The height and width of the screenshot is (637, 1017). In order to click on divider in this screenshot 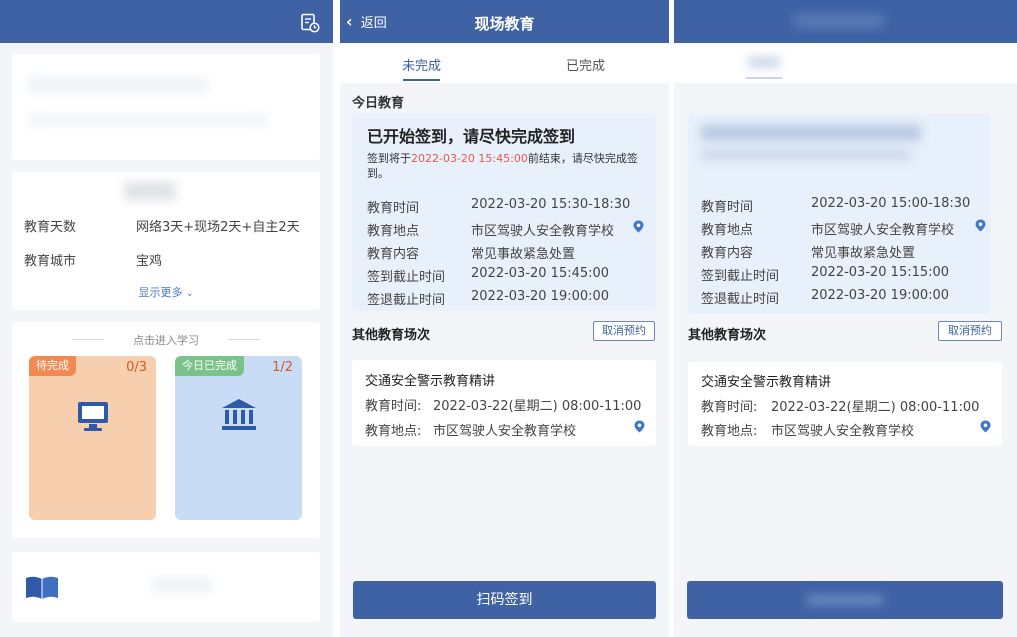, I will do `click(244, 339)`.